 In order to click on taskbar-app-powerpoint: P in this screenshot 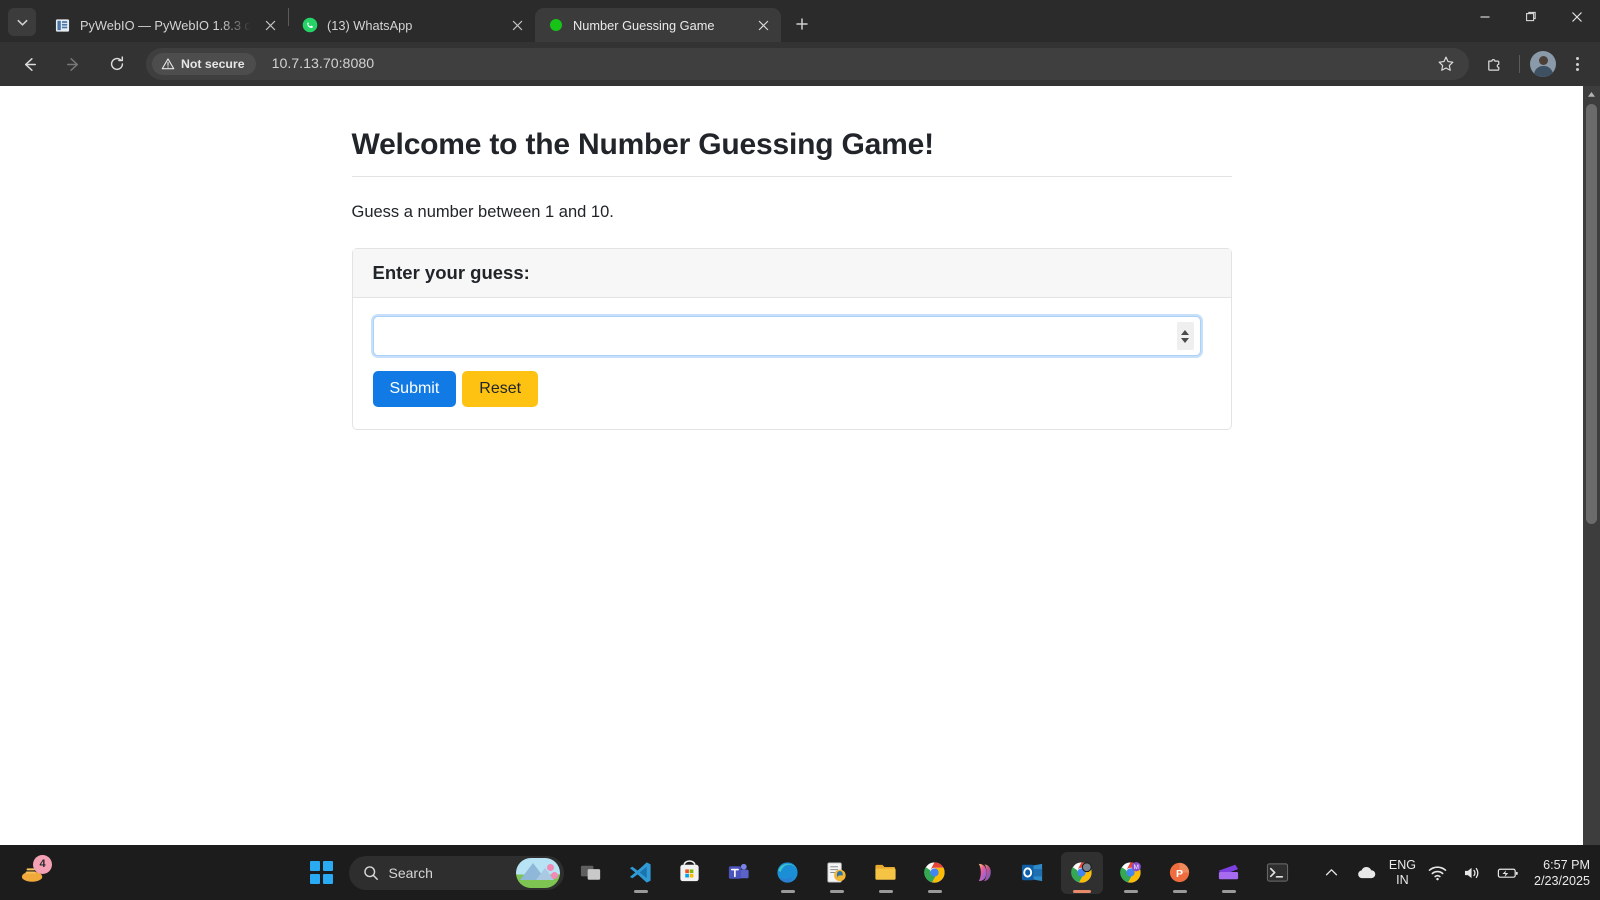, I will do `click(1180, 873)`.